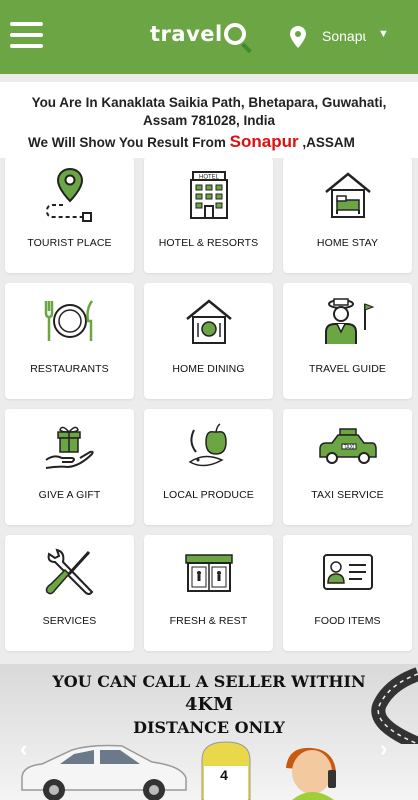 The image size is (418, 800). Describe the element at coordinates (69, 621) in the screenshot. I see `category-label: SERVICES` at that location.